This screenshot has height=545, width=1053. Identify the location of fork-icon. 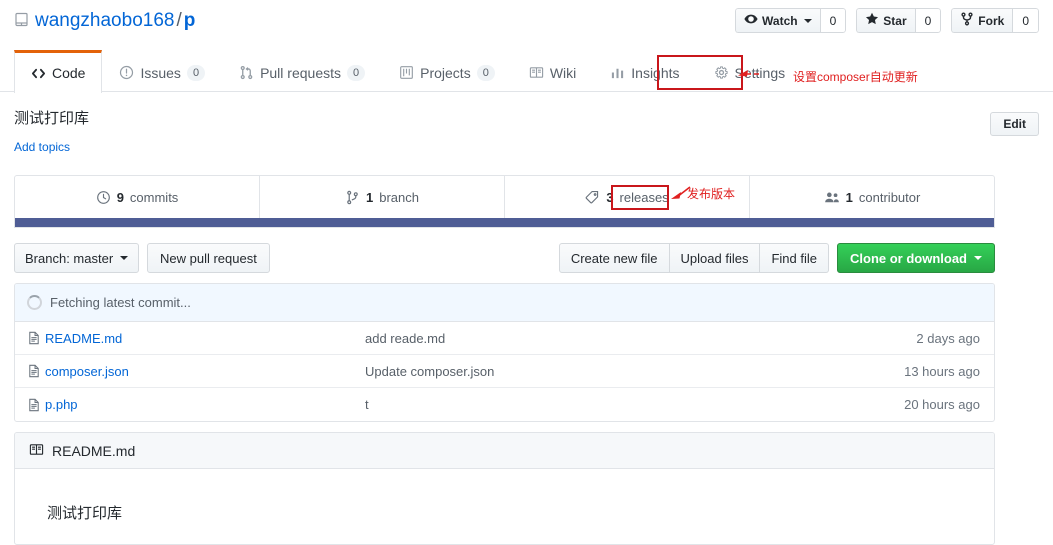
(967, 20).